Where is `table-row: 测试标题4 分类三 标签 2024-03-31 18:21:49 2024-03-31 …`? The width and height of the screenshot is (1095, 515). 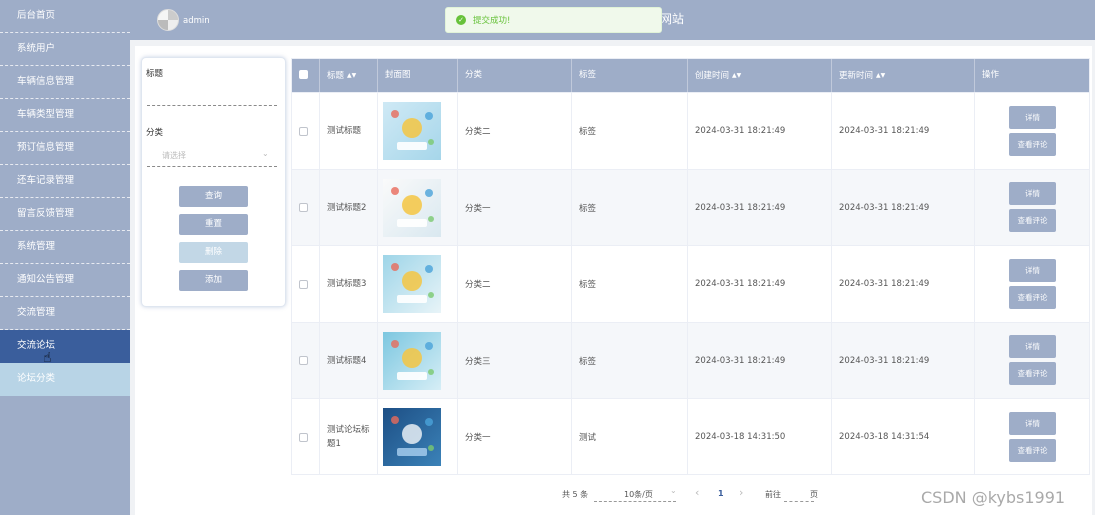
table-row: 测试标题4 分类三 标签 2024-03-31 18:21:49 2024-03-31 … is located at coordinates (690, 360).